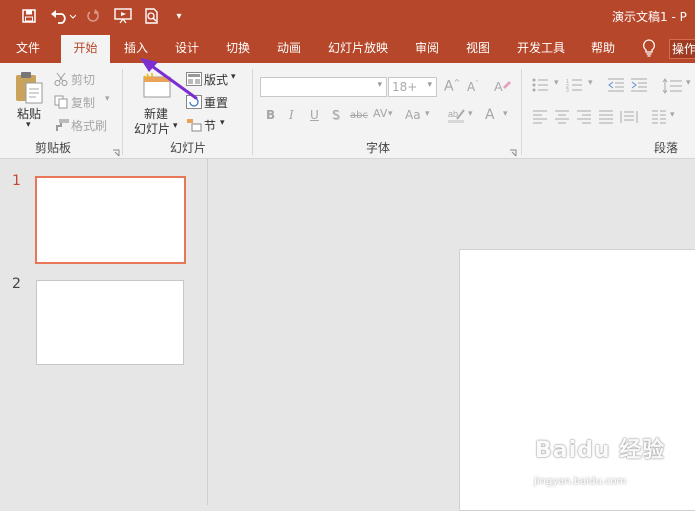 The height and width of the screenshot is (511, 695). Describe the element at coordinates (470, 114) in the screenshot. I see `highlight-dropdown-icon: ▾` at that location.